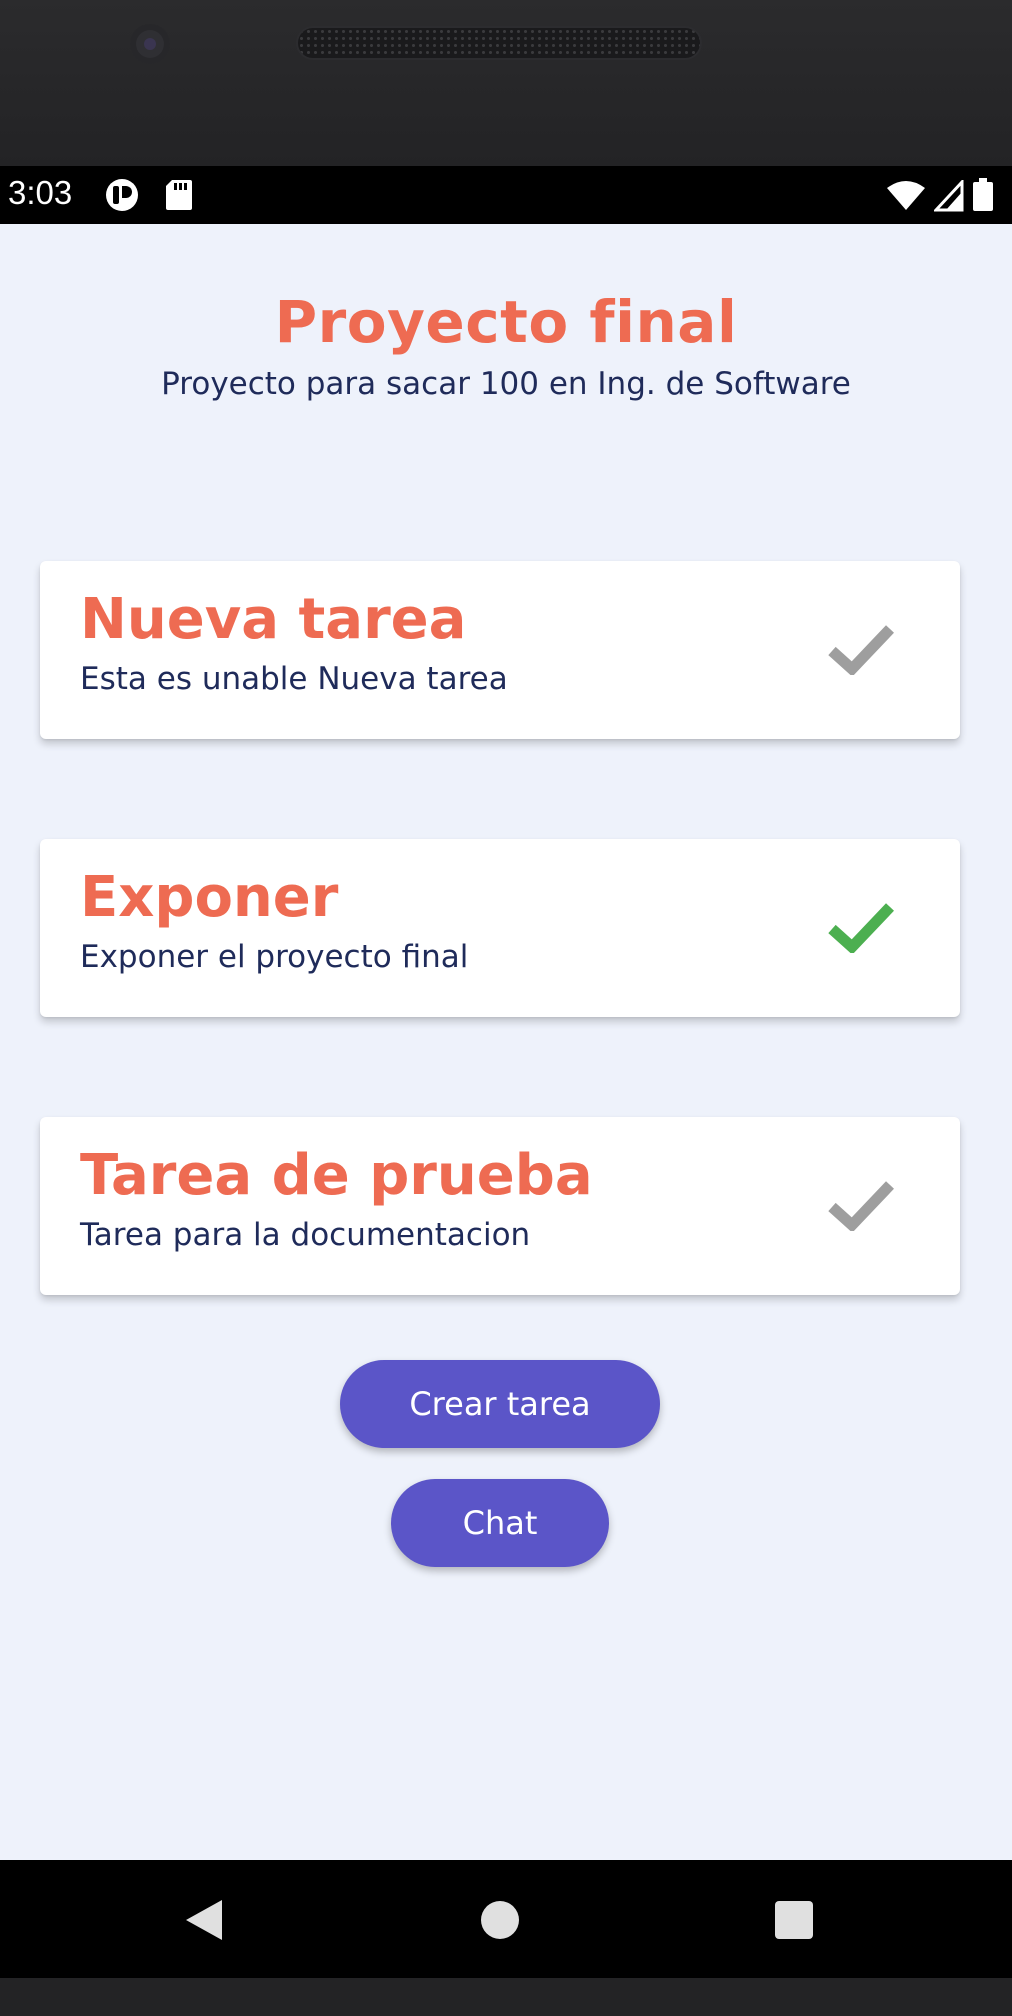 The height and width of the screenshot is (2016, 1012). I want to click on task-title: Exponer, so click(209, 897).